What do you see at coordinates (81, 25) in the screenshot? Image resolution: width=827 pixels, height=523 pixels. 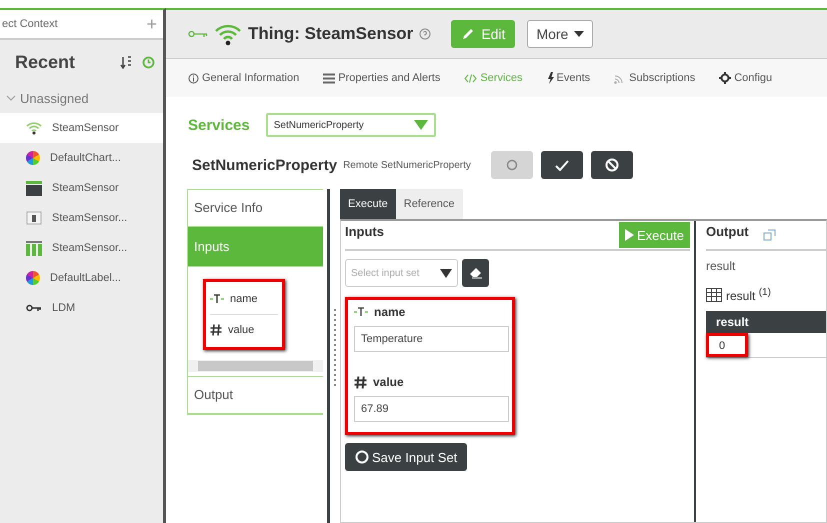 I see `search-field: ect Context +` at bounding box center [81, 25].